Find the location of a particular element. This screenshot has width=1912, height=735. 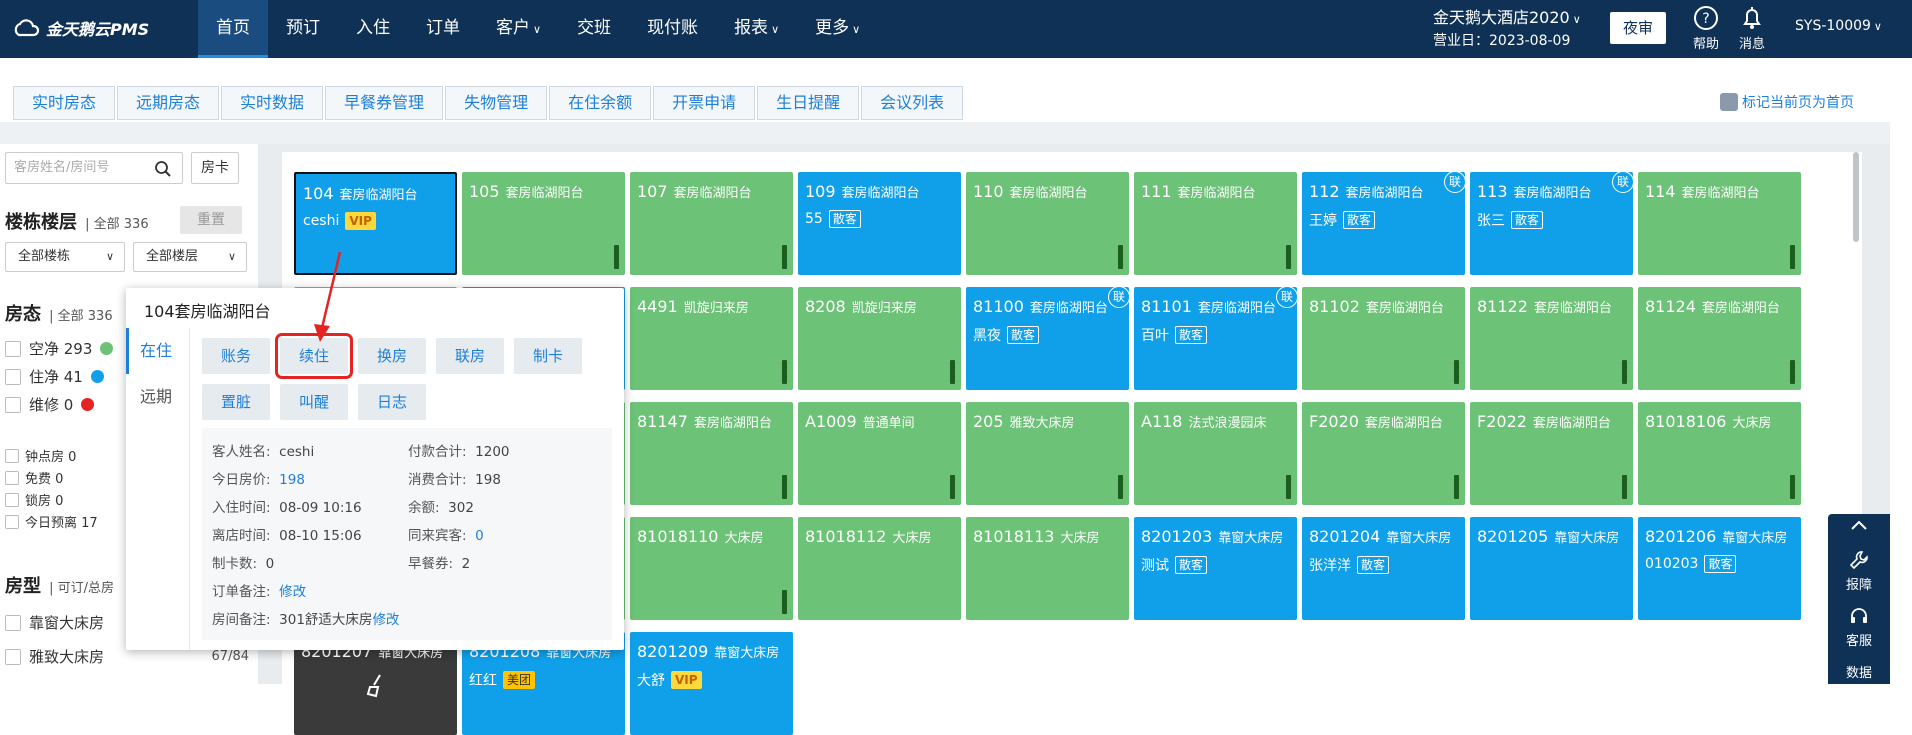

extend-stay-button: 续住 is located at coordinates (314, 356).